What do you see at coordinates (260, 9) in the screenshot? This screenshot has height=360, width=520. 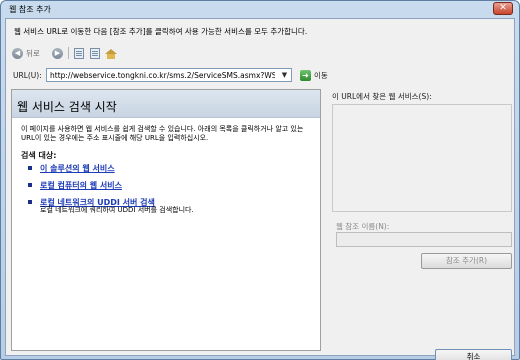 I see `title-bar: 웹 참조 추가 ✕` at bounding box center [260, 9].